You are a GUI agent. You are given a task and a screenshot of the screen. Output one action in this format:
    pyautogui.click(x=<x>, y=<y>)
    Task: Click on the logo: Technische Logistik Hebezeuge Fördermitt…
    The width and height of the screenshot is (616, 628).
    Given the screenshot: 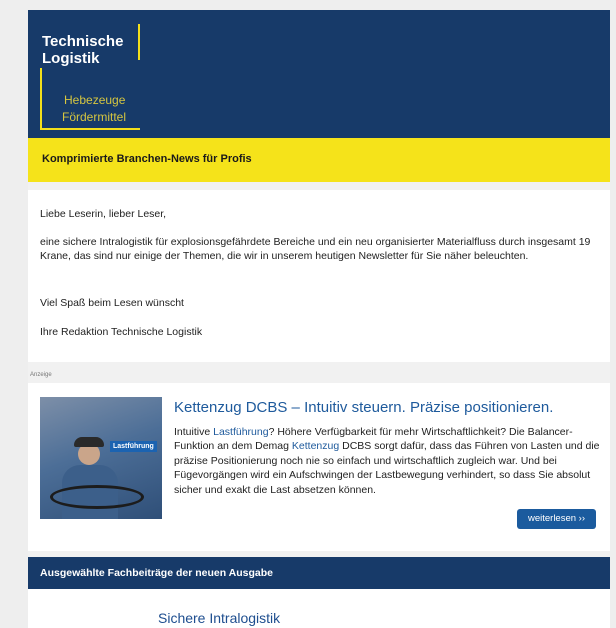 What is the action you would take?
    pyautogui.click(x=105, y=77)
    